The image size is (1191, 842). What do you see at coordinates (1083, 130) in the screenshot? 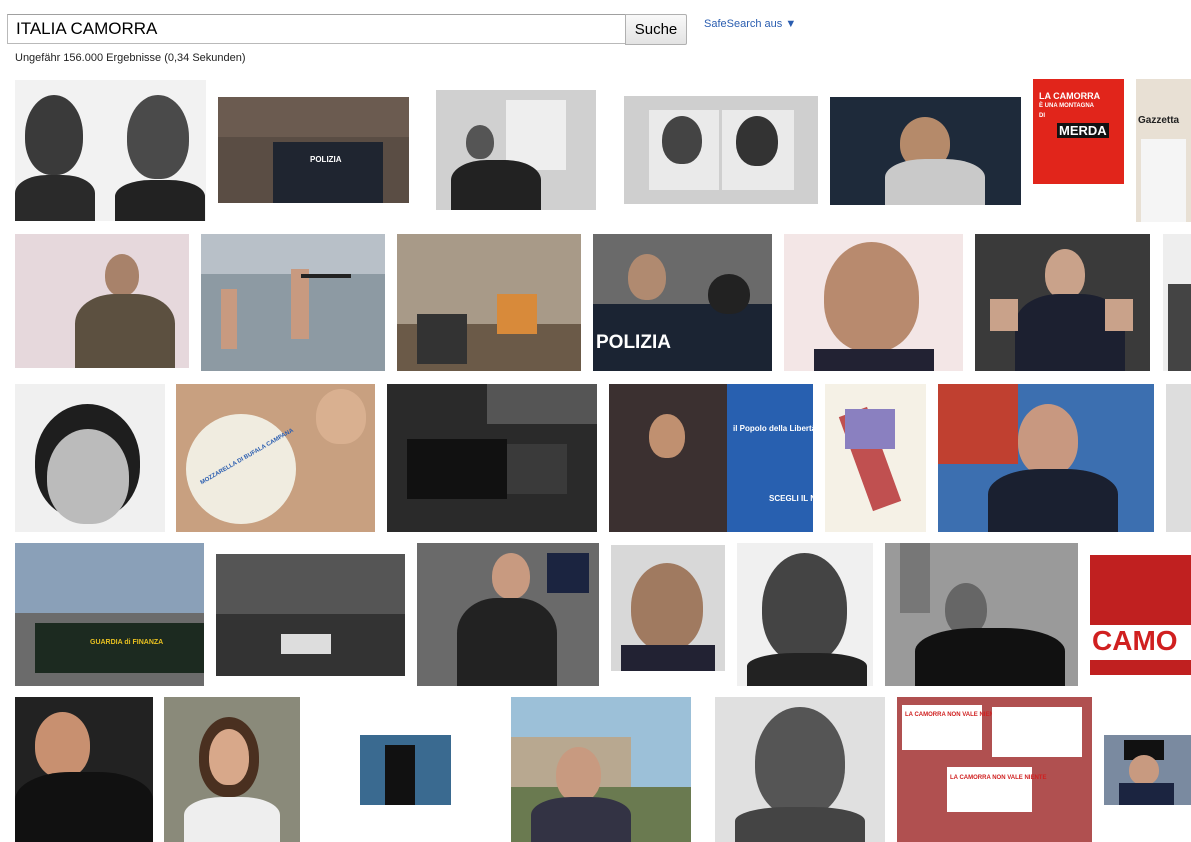
I see `poster-text-4: MERDA` at bounding box center [1083, 130].